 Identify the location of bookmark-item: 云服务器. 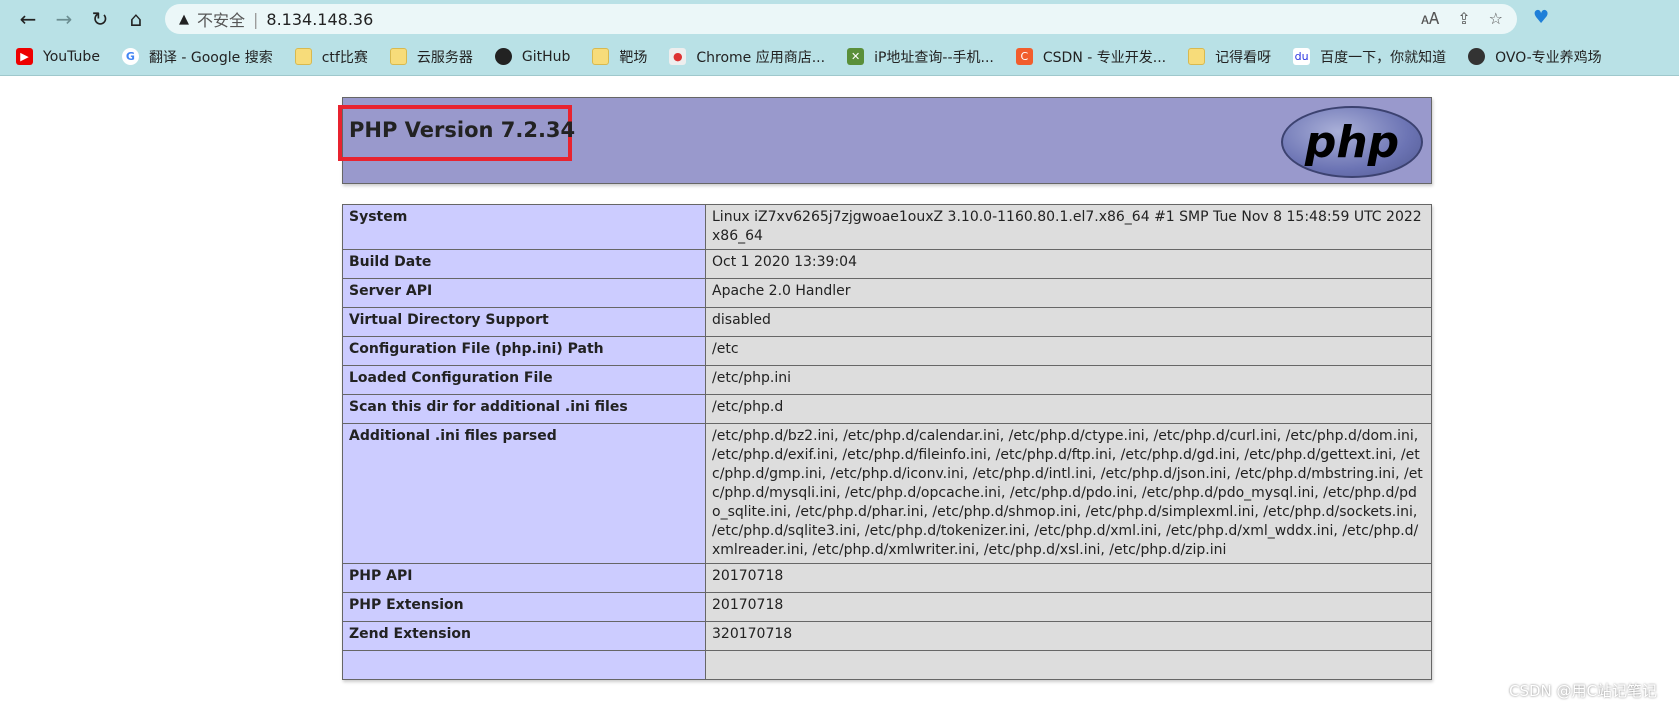
(431, 57).